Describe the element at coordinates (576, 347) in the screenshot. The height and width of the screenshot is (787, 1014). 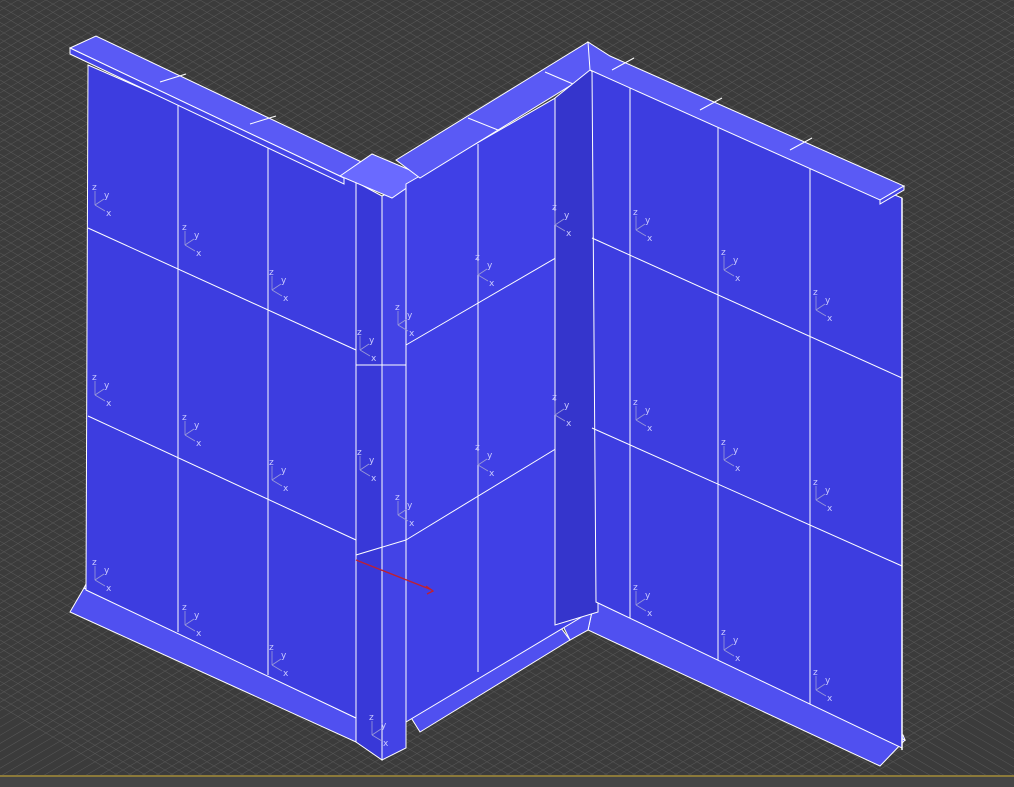
I see `back-corner` at that location.